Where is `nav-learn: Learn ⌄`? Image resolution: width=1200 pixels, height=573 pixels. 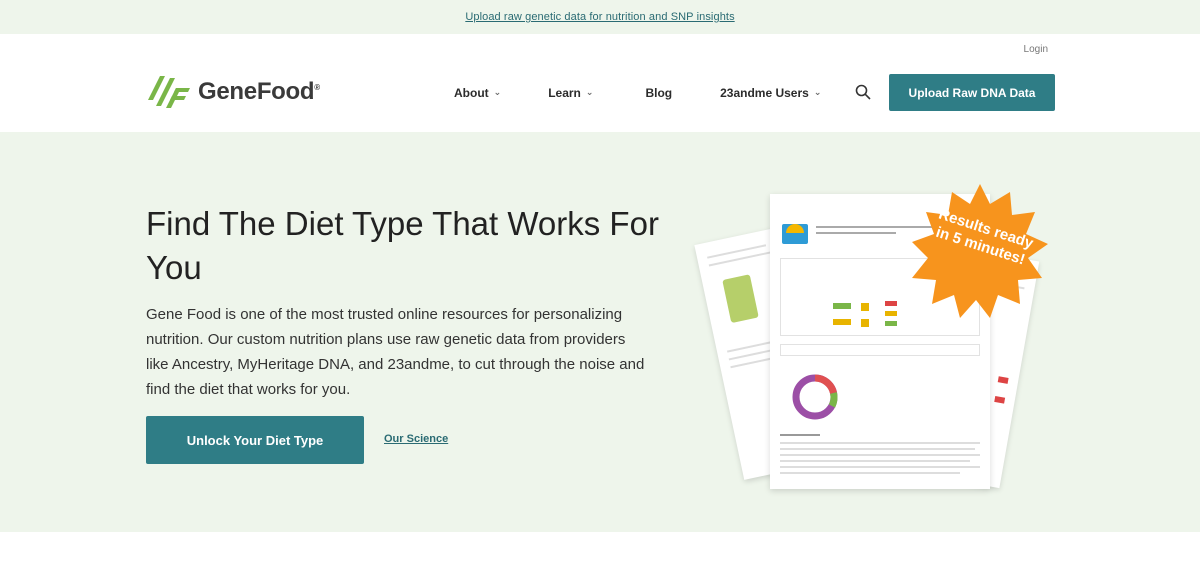 nav-learn: Learn ⌄ is located at coordinates (570, 93).